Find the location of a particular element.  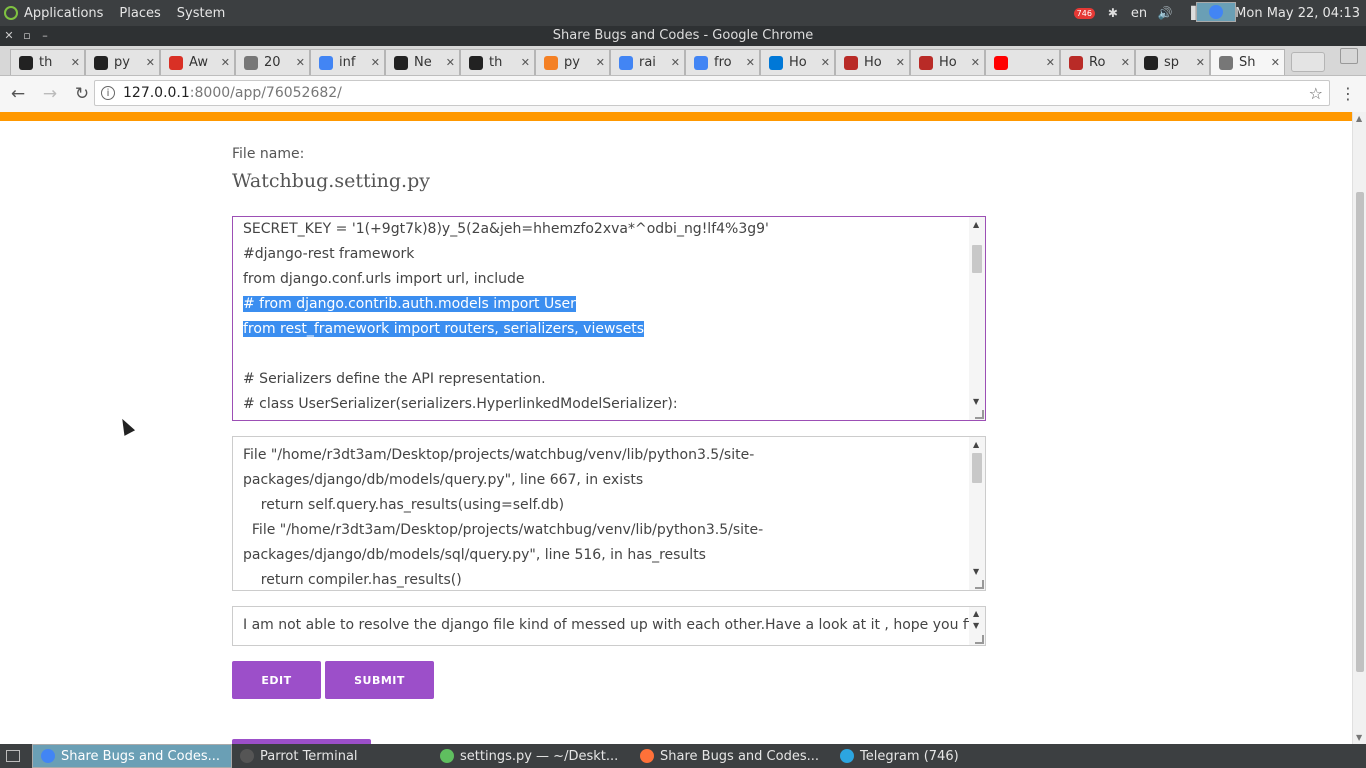

browser-tab: Ne ✕ is located at coordinates (422, 62).